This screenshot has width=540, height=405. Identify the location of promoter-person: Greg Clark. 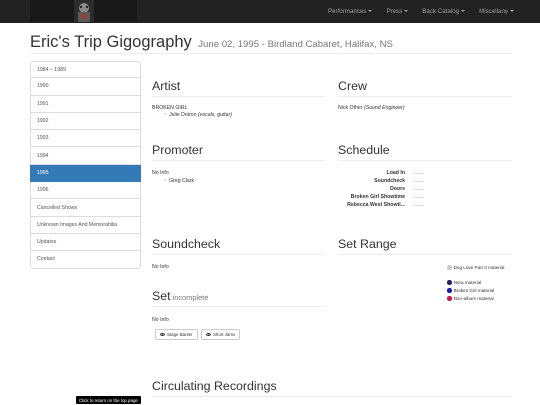
(179, 181).